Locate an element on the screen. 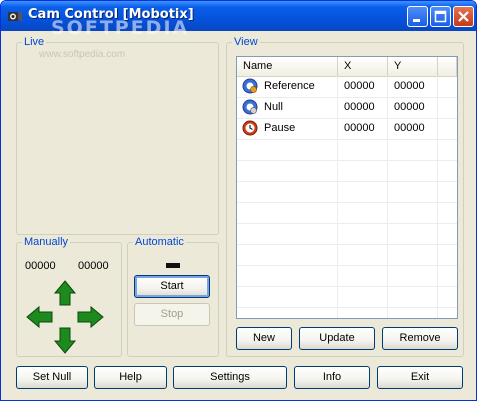 This screenshot has width=477, height=401. list-item: Null 00000 00000 is located at coordinates (347, 107).